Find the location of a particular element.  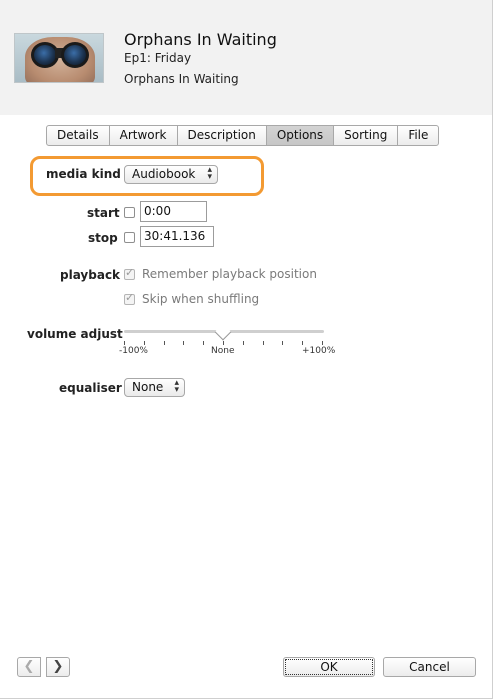

tab-sorting: Sorting is located at coordinates (366, 135).